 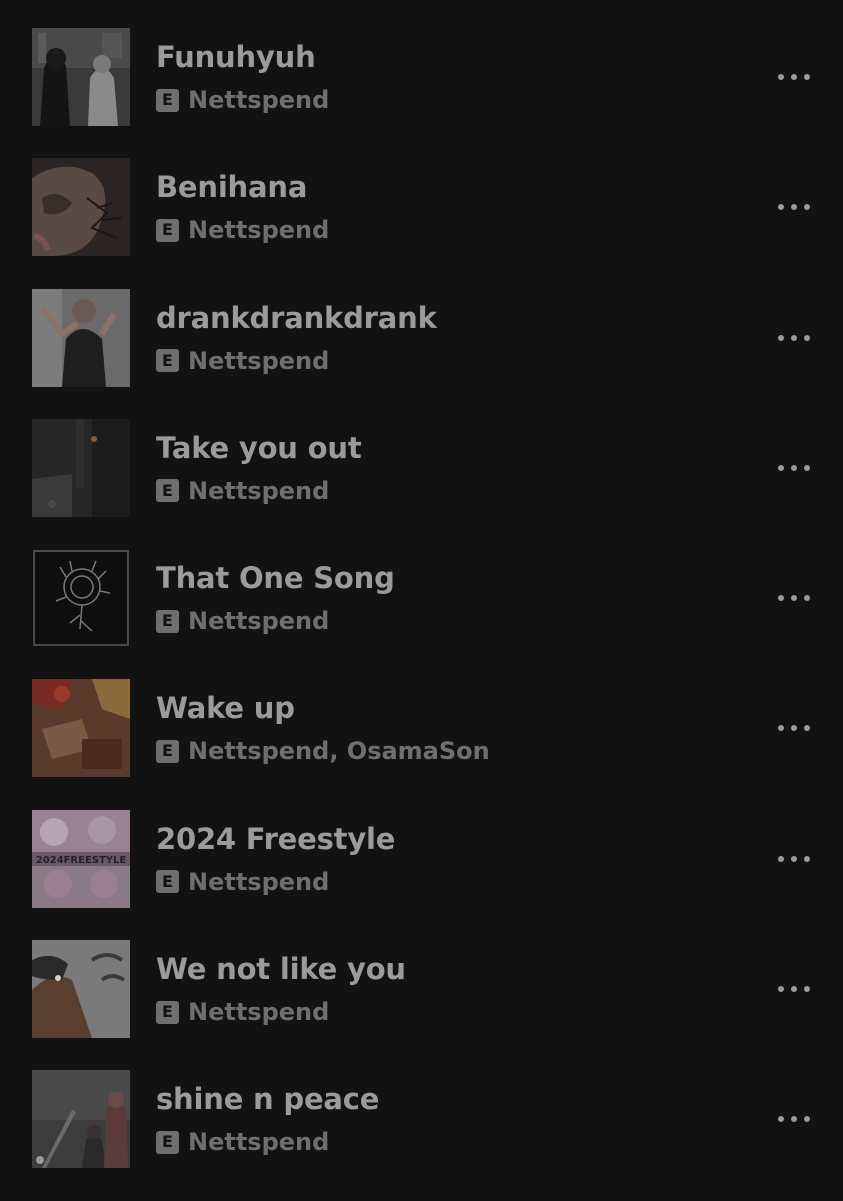 What do you see at coordinates (296, 317) in the screenshot?
I see `track-title: drankdrankdrank` at bounding box center [296, 317].